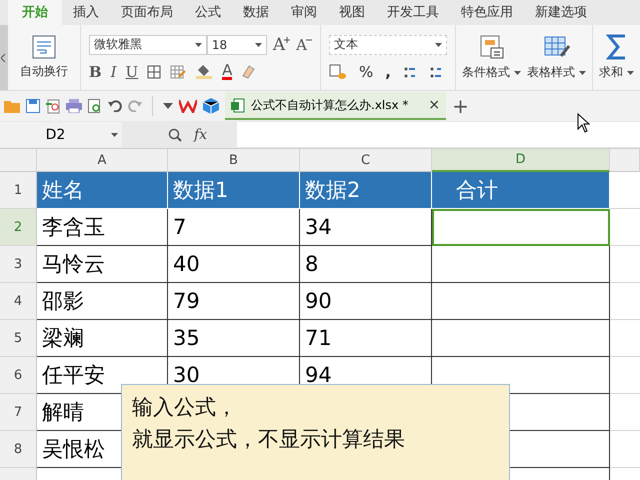 This screenshot has height=480, width=640. I want to click on row-header: 1, so click(18, 190).